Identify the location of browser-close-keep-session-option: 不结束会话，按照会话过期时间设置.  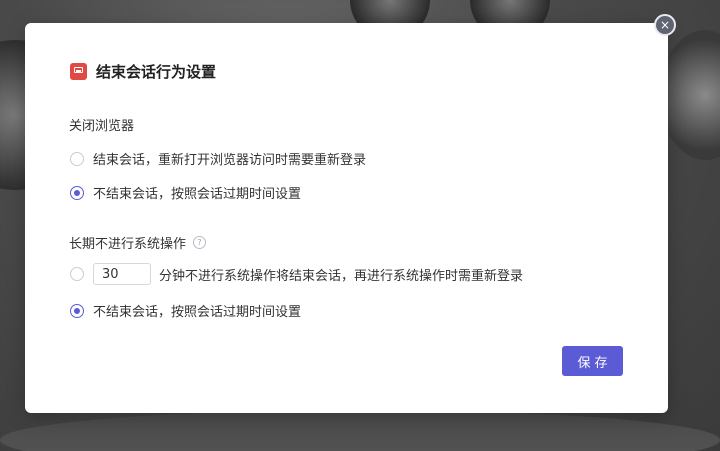
(185, 192).